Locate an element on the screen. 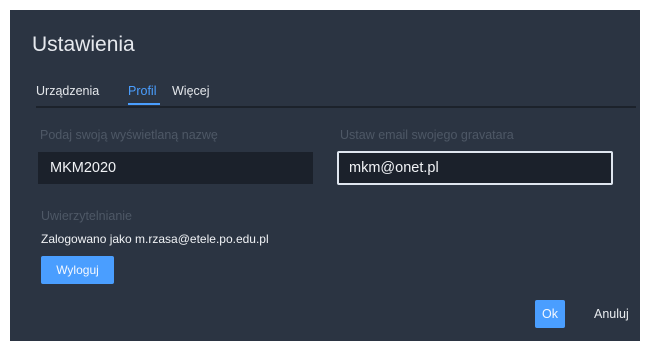 Image resolution: width=649 pixels, height=345 pixels. gravatar-email-input is located at coordinates (475, 168).